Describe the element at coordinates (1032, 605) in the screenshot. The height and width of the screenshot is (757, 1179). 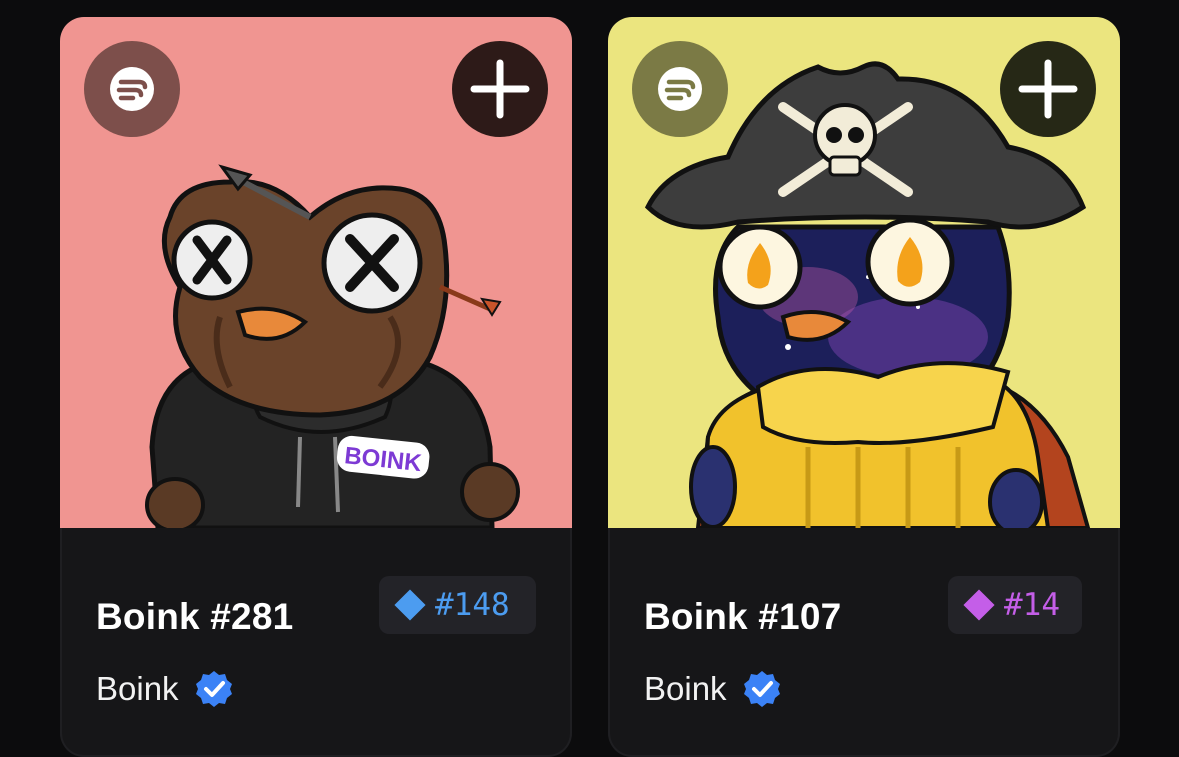
I see `rarity-rank: #14` at that location.